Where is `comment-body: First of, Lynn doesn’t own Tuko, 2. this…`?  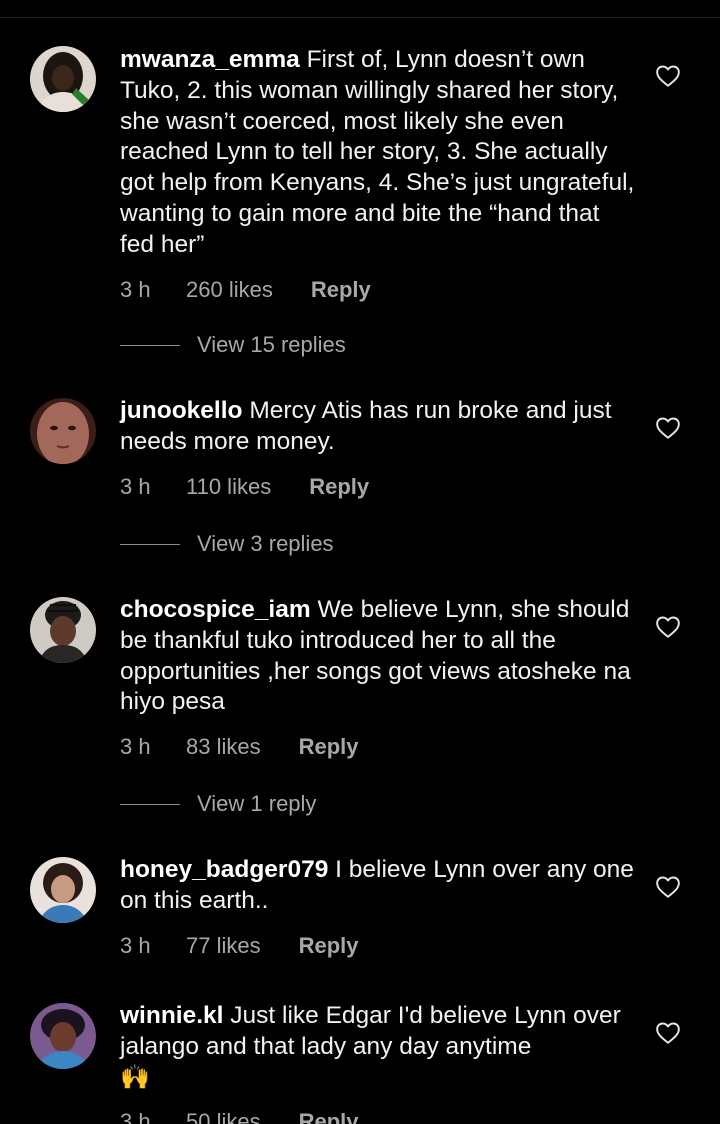
comment-body: First of, Lynn doesn’t own Tuko, 2. this… is located at coordinates (377, 152).